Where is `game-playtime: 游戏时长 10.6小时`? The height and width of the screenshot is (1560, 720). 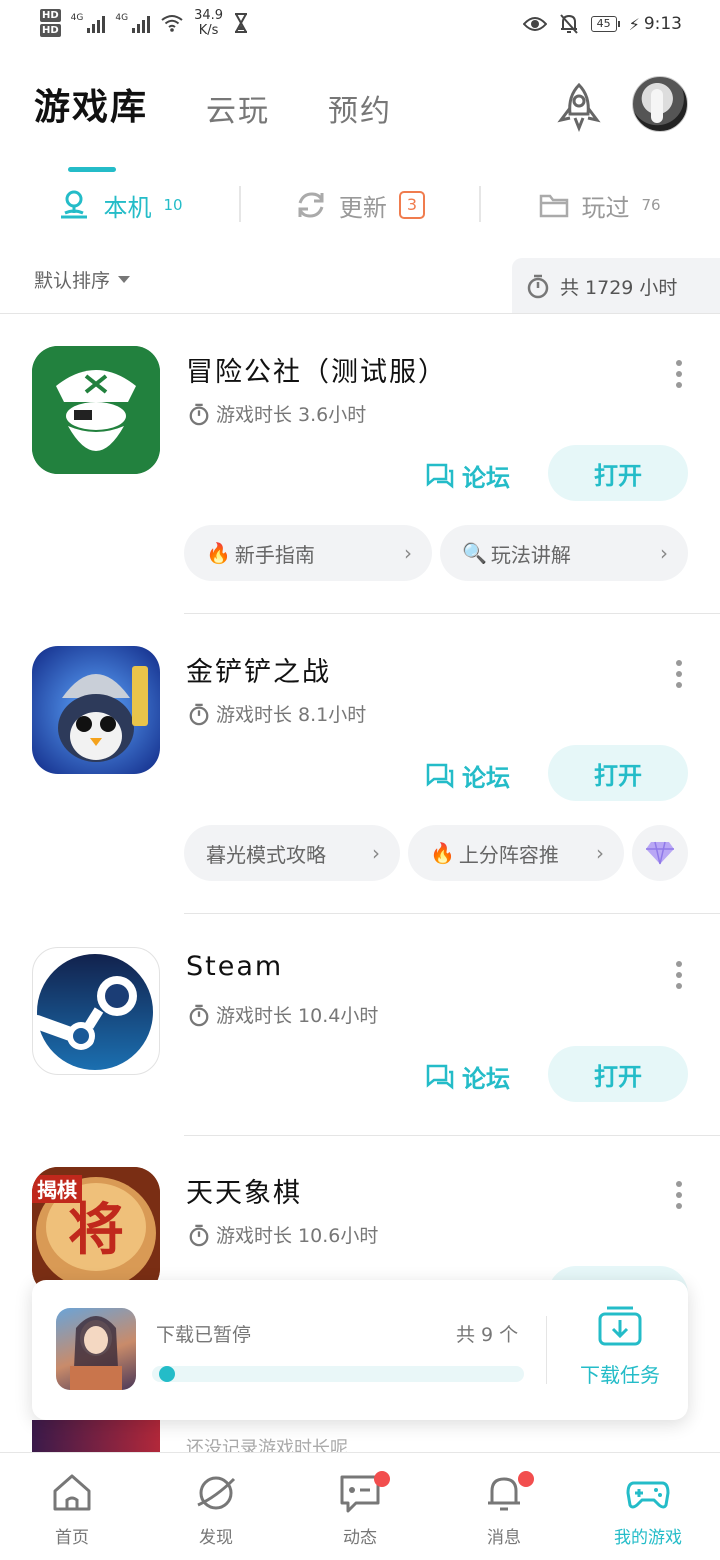 game-playtime: 游戏时长 10.6小时 is located at coordinates (283, 1234).